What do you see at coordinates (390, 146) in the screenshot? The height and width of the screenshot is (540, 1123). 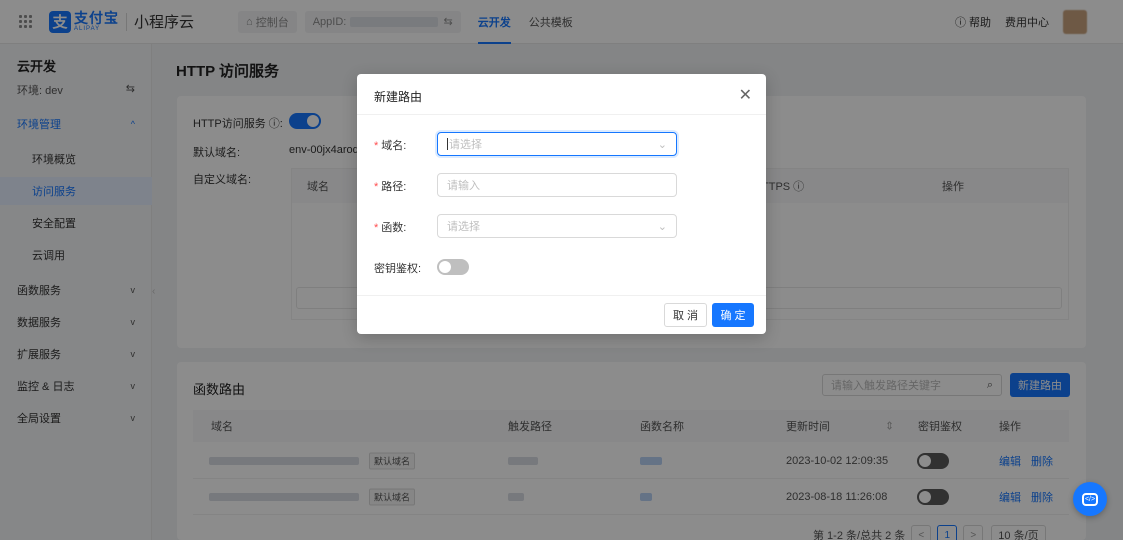 I see `domain-field-label: * 域名:` at bounding box center [390, 146].